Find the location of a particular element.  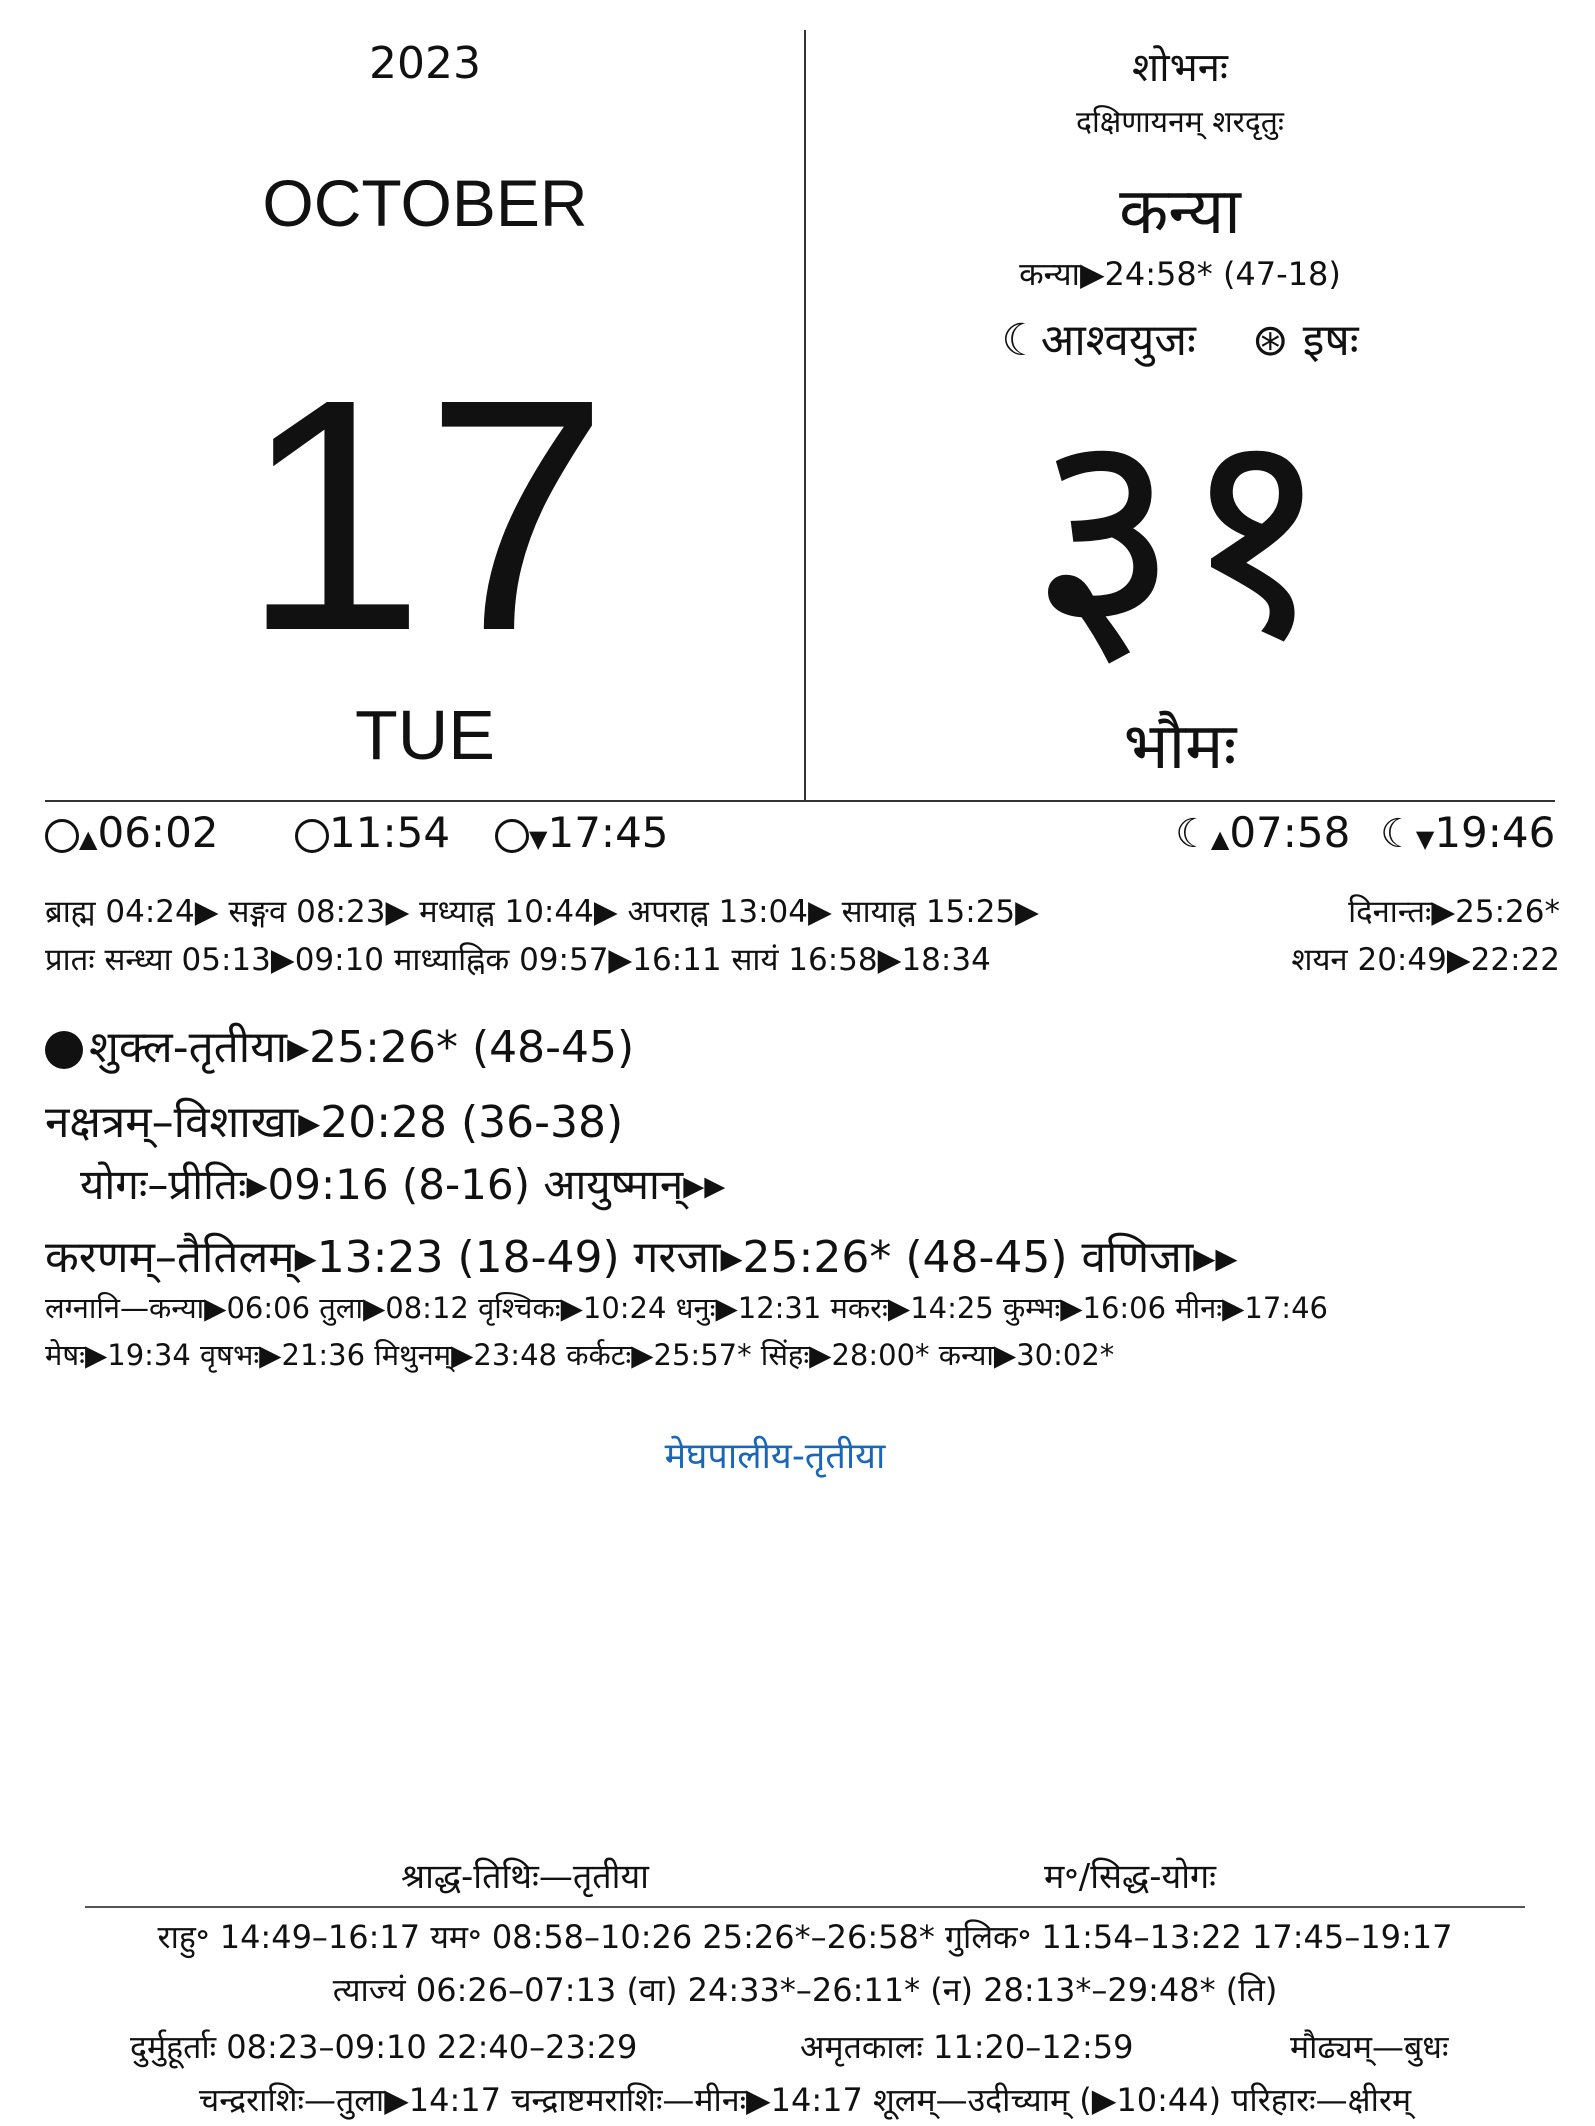

solar-rashi: कन्या is located at coordinates (1180, 212).